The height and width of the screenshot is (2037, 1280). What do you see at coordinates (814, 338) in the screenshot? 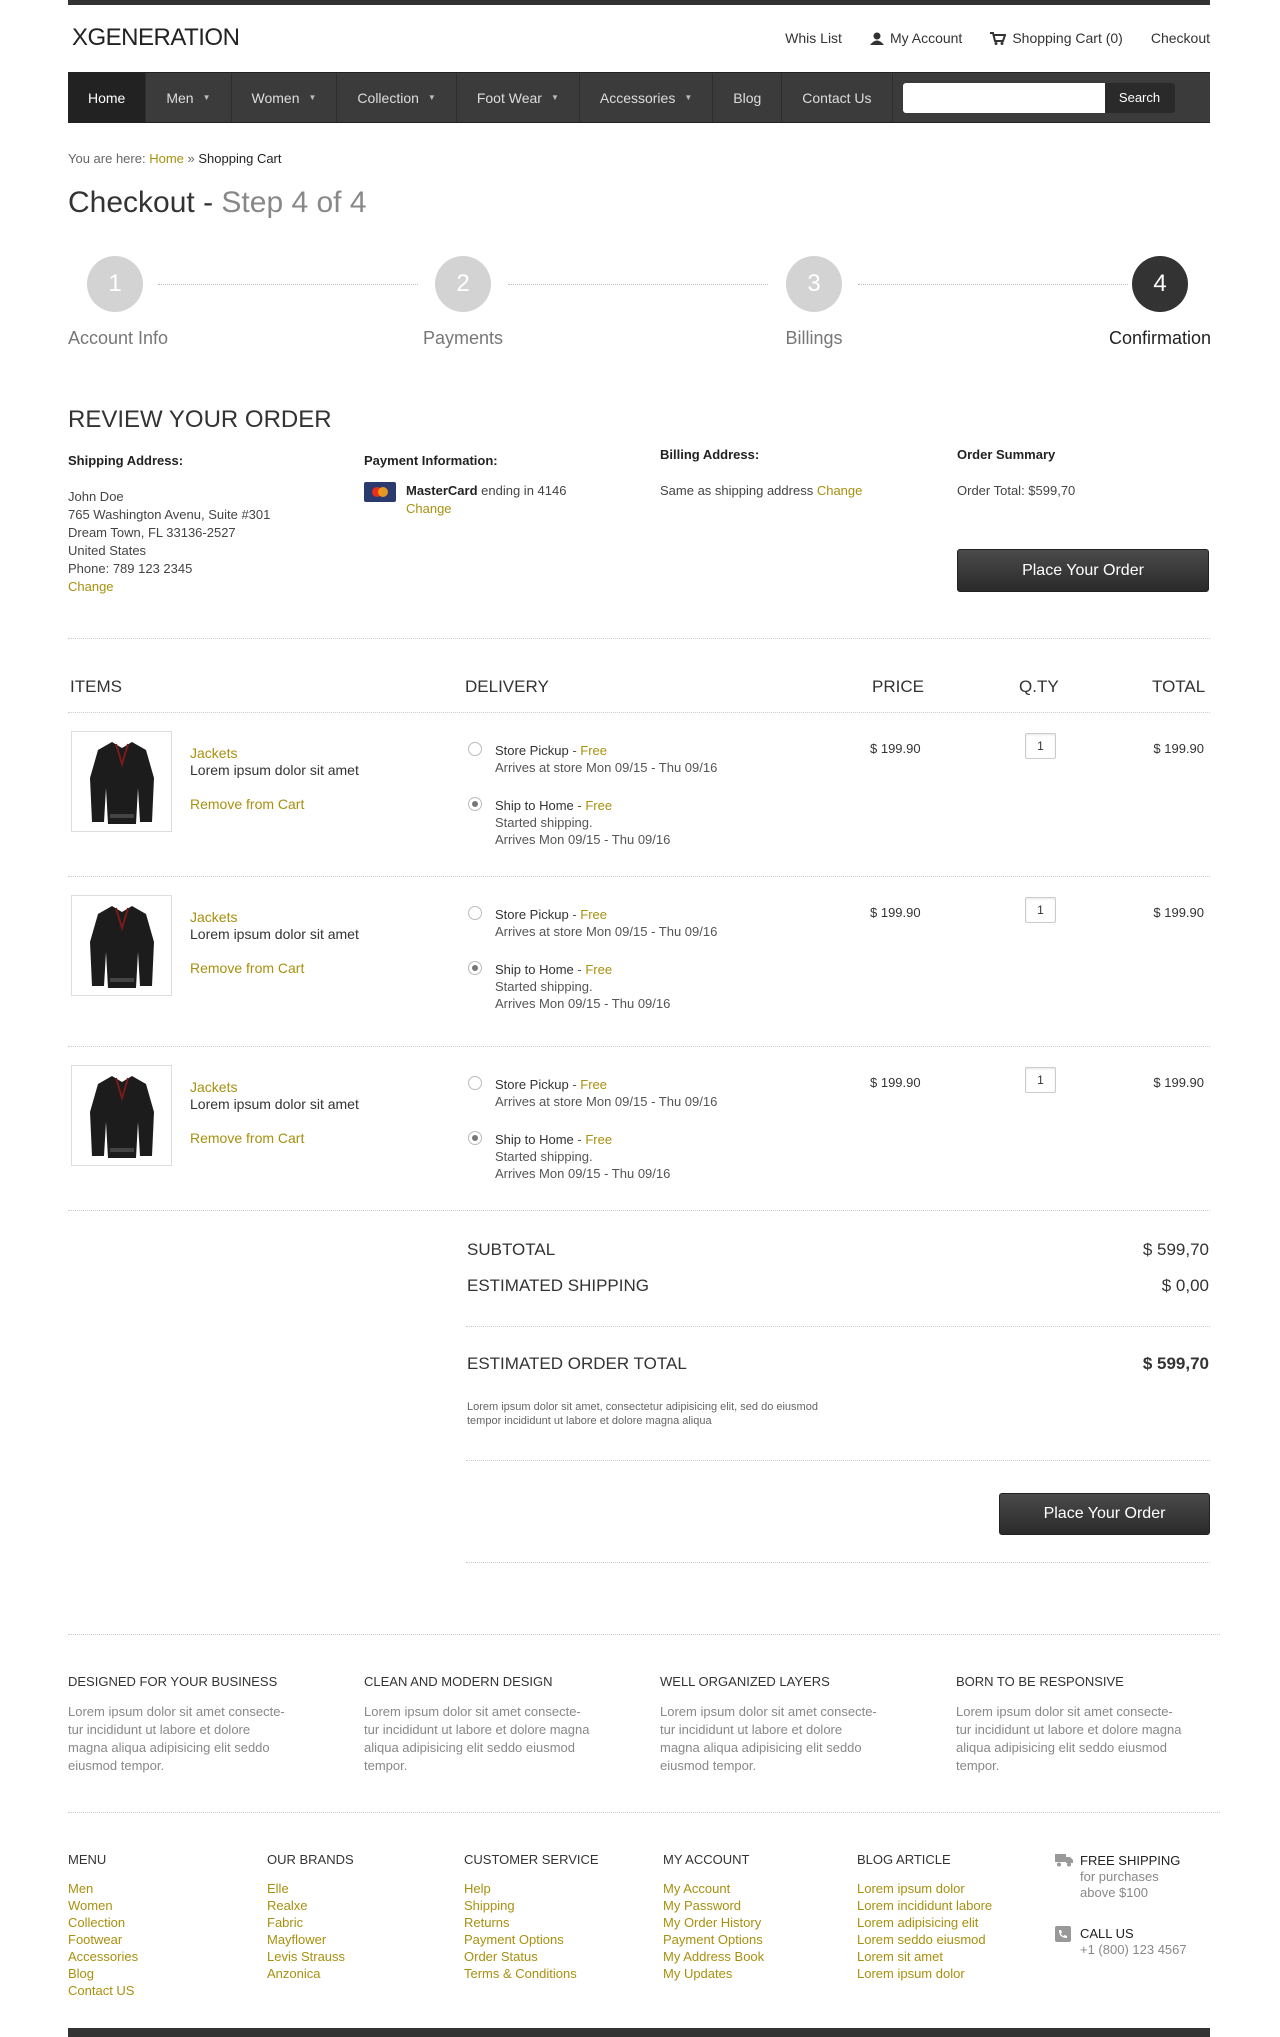
I see `step-label: Billings` at bounding box center [814, 338].